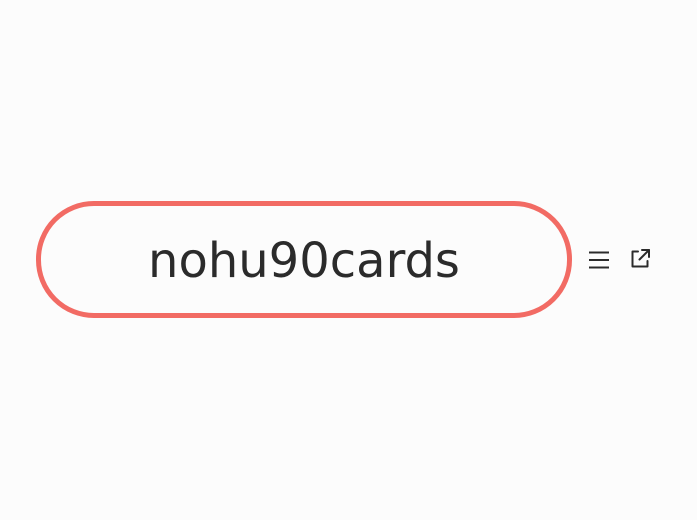  I want to click on open-external-button, so click(640, 259).